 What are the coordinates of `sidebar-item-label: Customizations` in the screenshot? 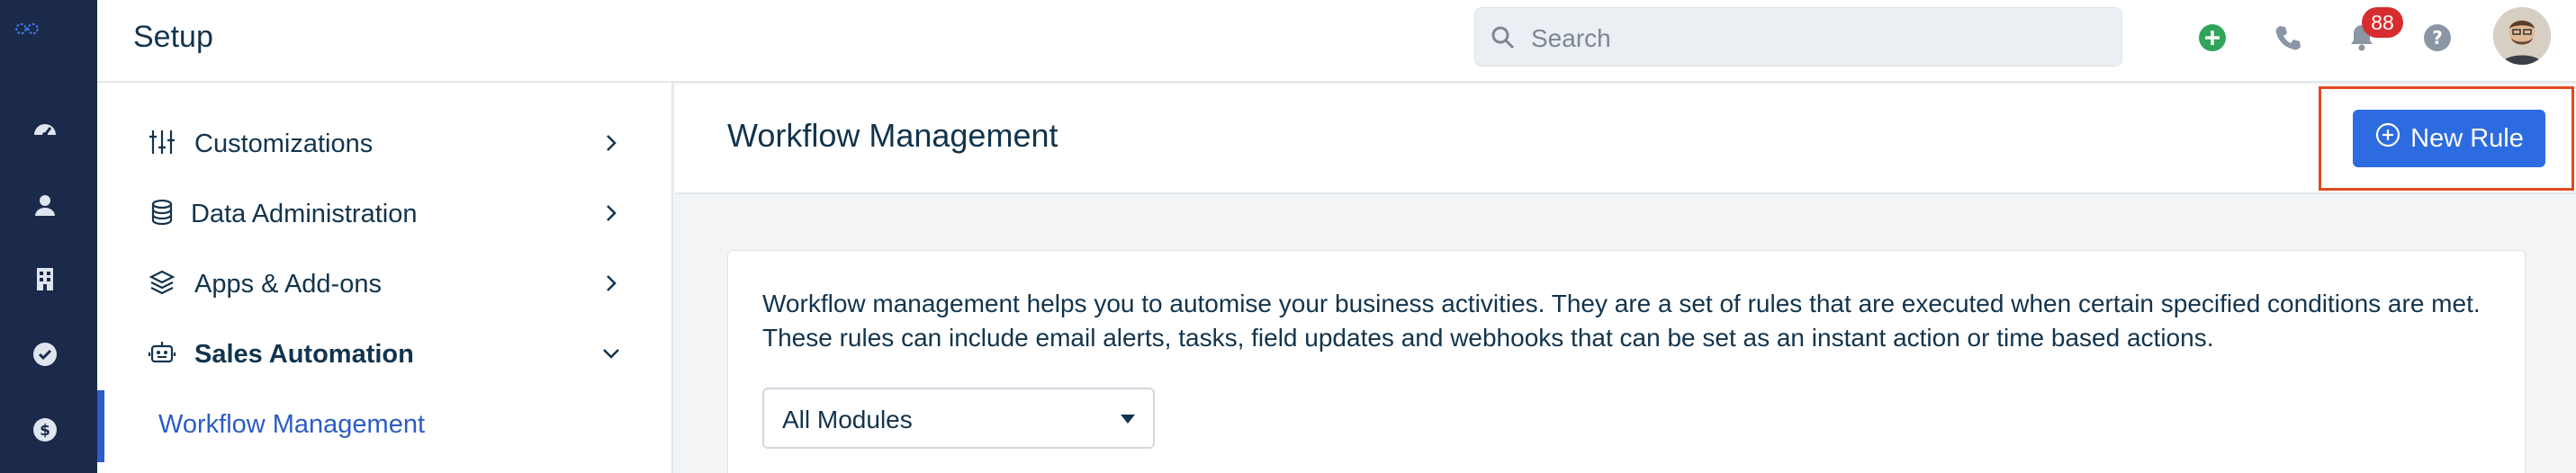 It's located at (284, 143).